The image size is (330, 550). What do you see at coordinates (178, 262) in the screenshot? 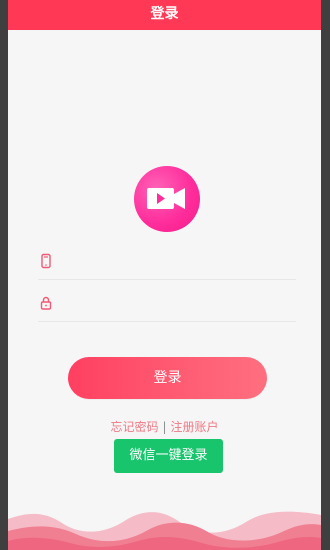
I see `phone-input` at bounding box center [178, 262].